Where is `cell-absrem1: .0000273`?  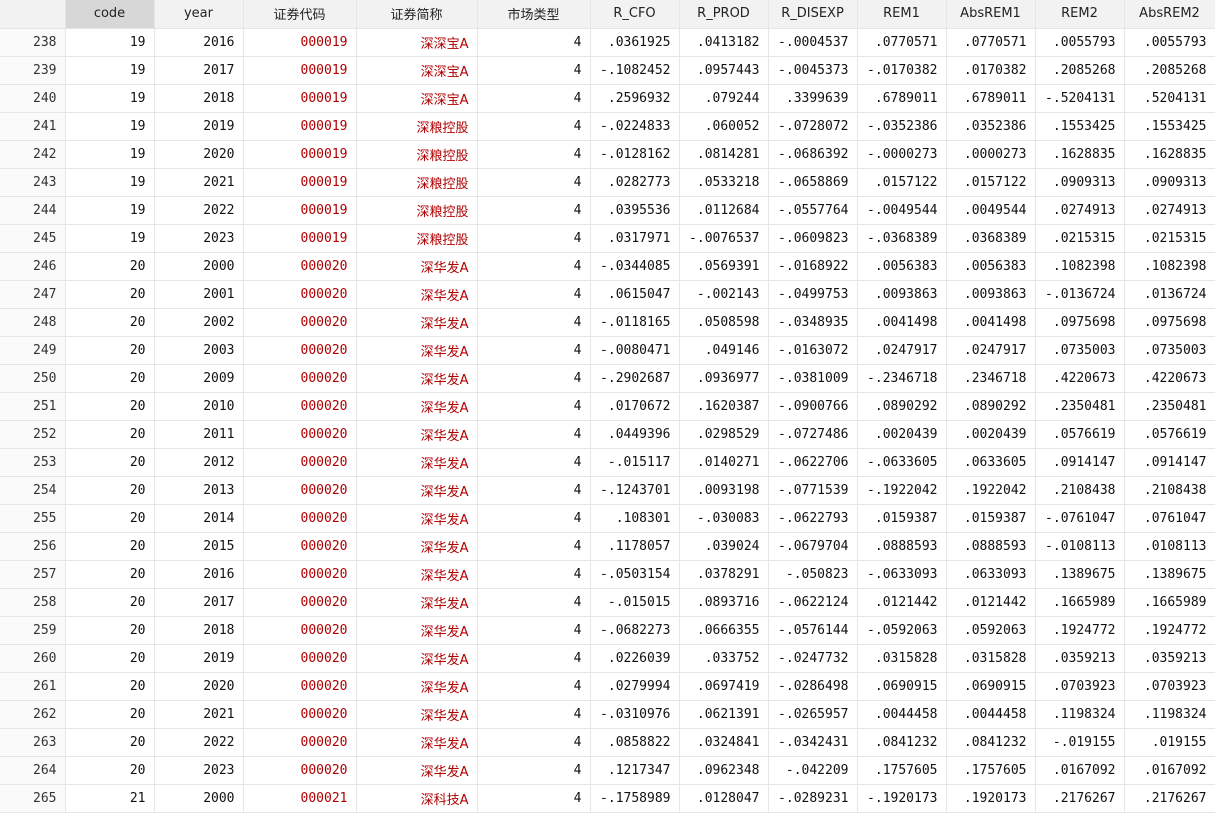 cell-absrem1: .0000273 is located at coordinates (991, 154).